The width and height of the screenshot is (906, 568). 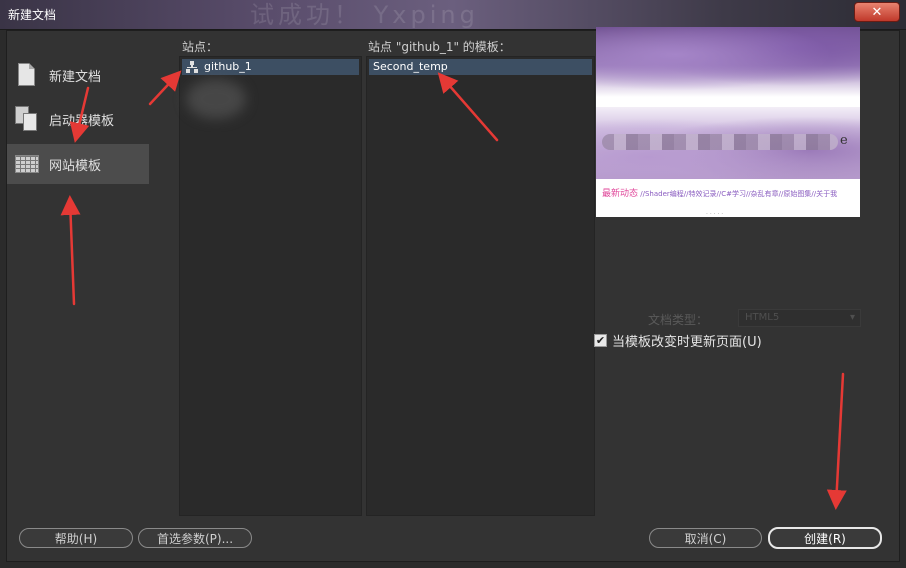 I want to click on category-label: 新建文档, so click(x=75, y=77).